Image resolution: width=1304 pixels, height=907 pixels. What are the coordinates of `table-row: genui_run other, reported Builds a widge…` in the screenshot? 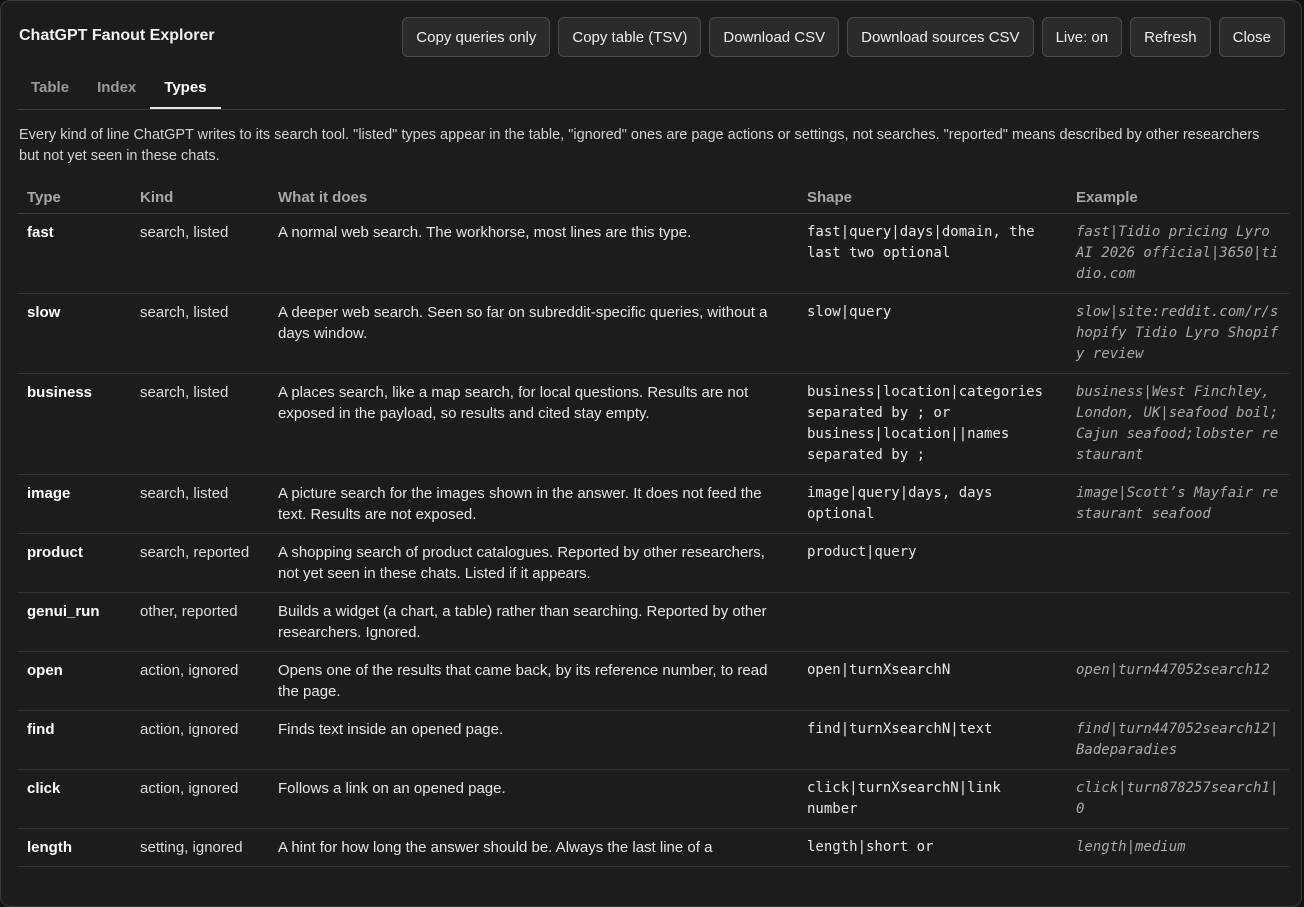 It's located at (653, 622).